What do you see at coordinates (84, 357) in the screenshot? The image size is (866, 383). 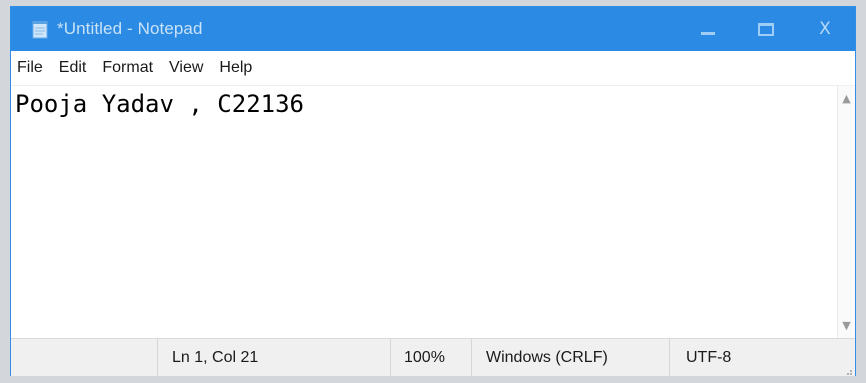 I see `status-empty-segment` at bounding box center [84, 357].